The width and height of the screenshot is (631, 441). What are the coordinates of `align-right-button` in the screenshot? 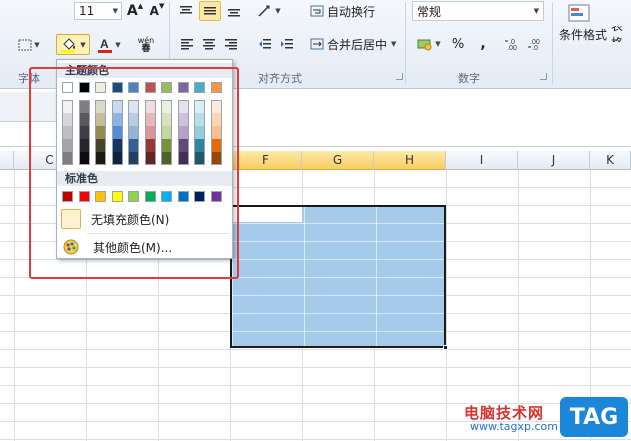 It's located at (231, 44).